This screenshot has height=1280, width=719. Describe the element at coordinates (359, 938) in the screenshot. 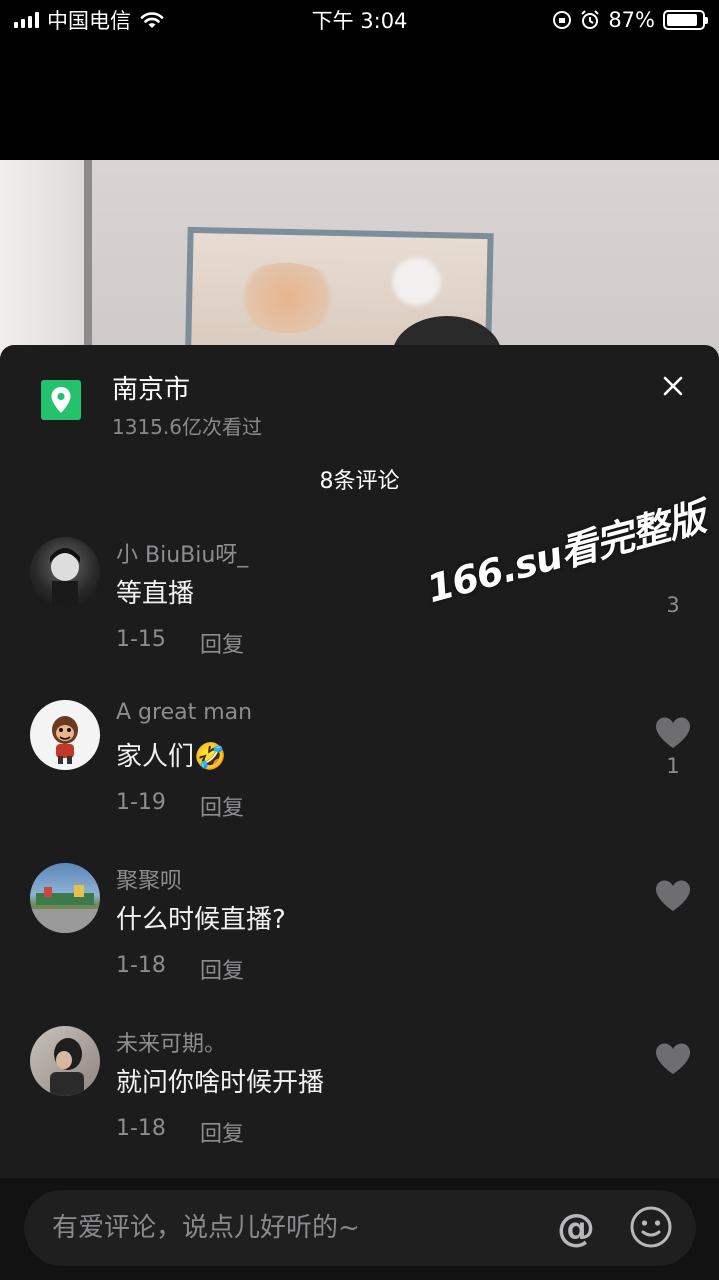

I see `comment-item: 聚聚呗 什么时候直播? 1-18 回复` at that location.